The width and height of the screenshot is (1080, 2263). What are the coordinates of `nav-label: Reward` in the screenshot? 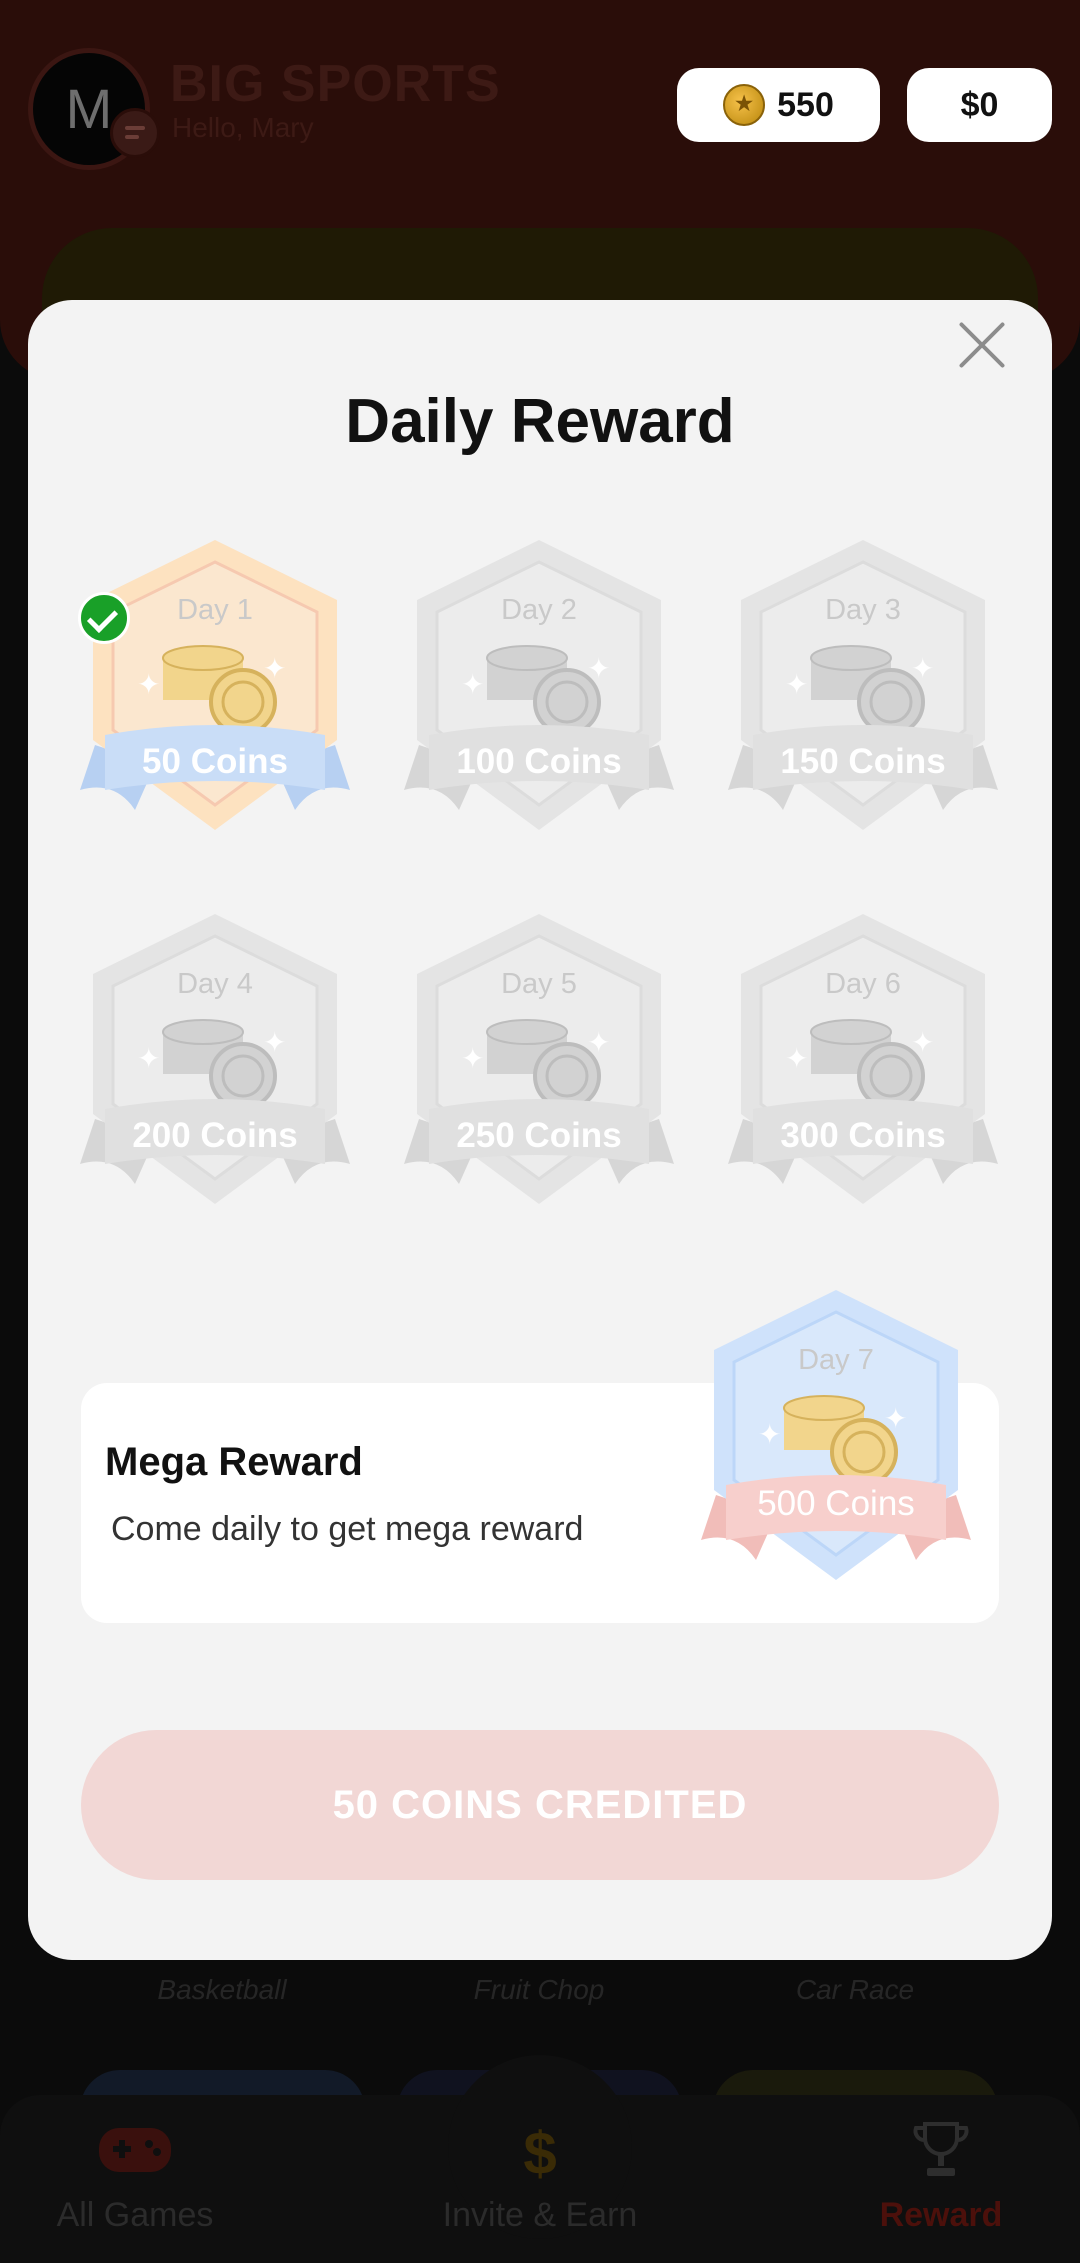 It's located at (941, 2215).